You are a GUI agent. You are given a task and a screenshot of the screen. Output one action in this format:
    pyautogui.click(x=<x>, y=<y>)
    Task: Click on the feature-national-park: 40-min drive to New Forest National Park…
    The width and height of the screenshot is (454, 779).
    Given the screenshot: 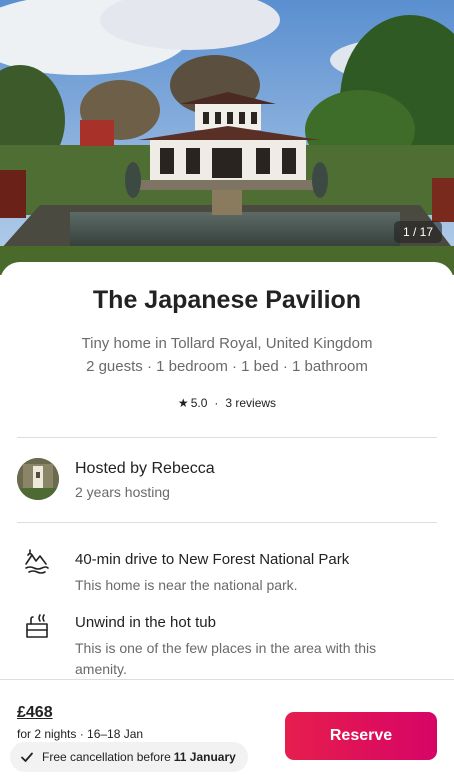 What is the action you would take?
    pyautogui.click(x=227, y=571)
    